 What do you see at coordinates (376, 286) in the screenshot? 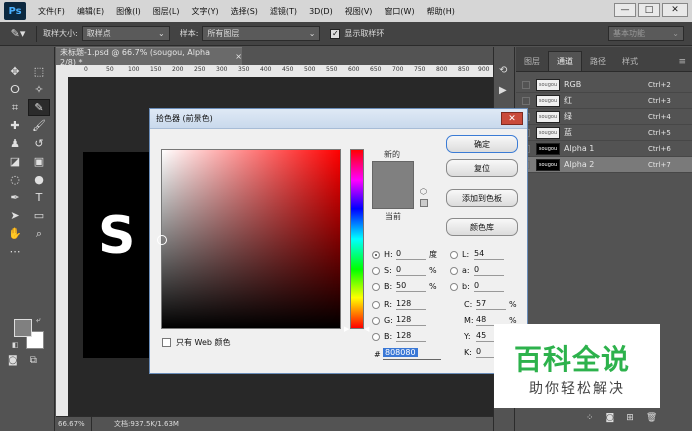
I see `brightness-radio` at bounding box center [376, 286].